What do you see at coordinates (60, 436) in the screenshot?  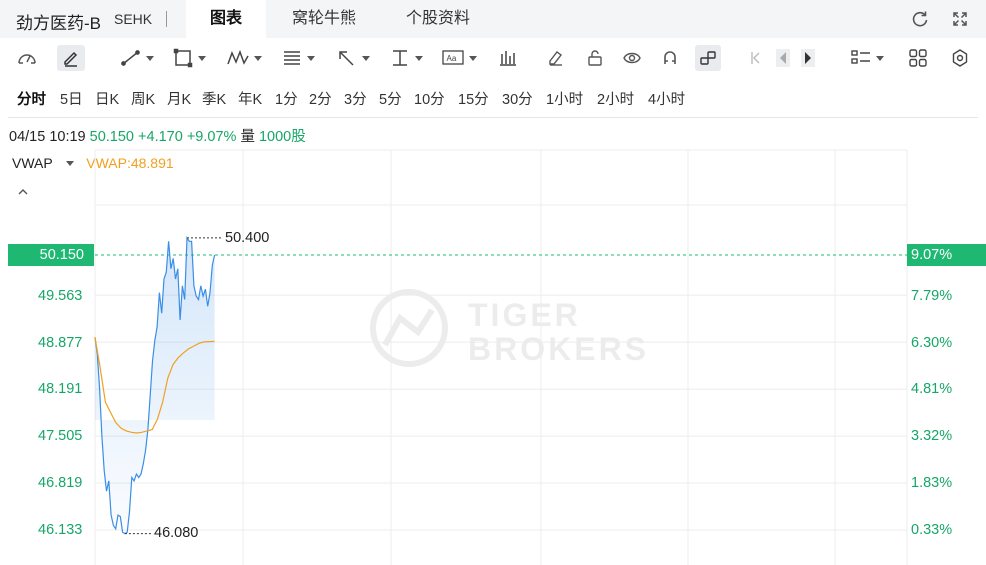 I see `y-tick-label: 47.505` at bounding box center [60, 436].